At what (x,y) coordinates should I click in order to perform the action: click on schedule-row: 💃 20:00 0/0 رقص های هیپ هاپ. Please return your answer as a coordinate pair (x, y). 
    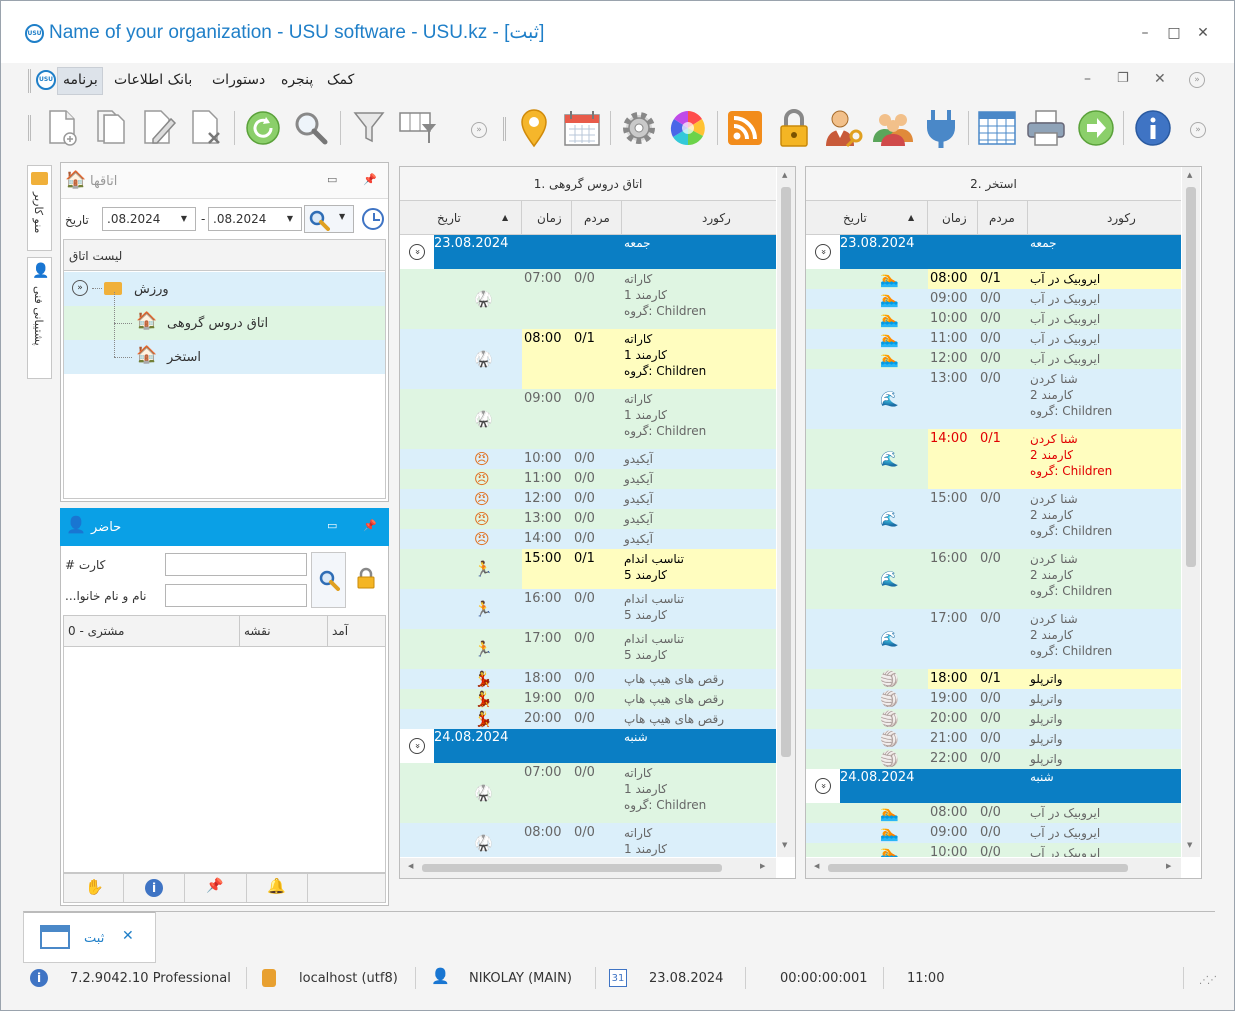
    Looking at the image, I should click on (588, 719).